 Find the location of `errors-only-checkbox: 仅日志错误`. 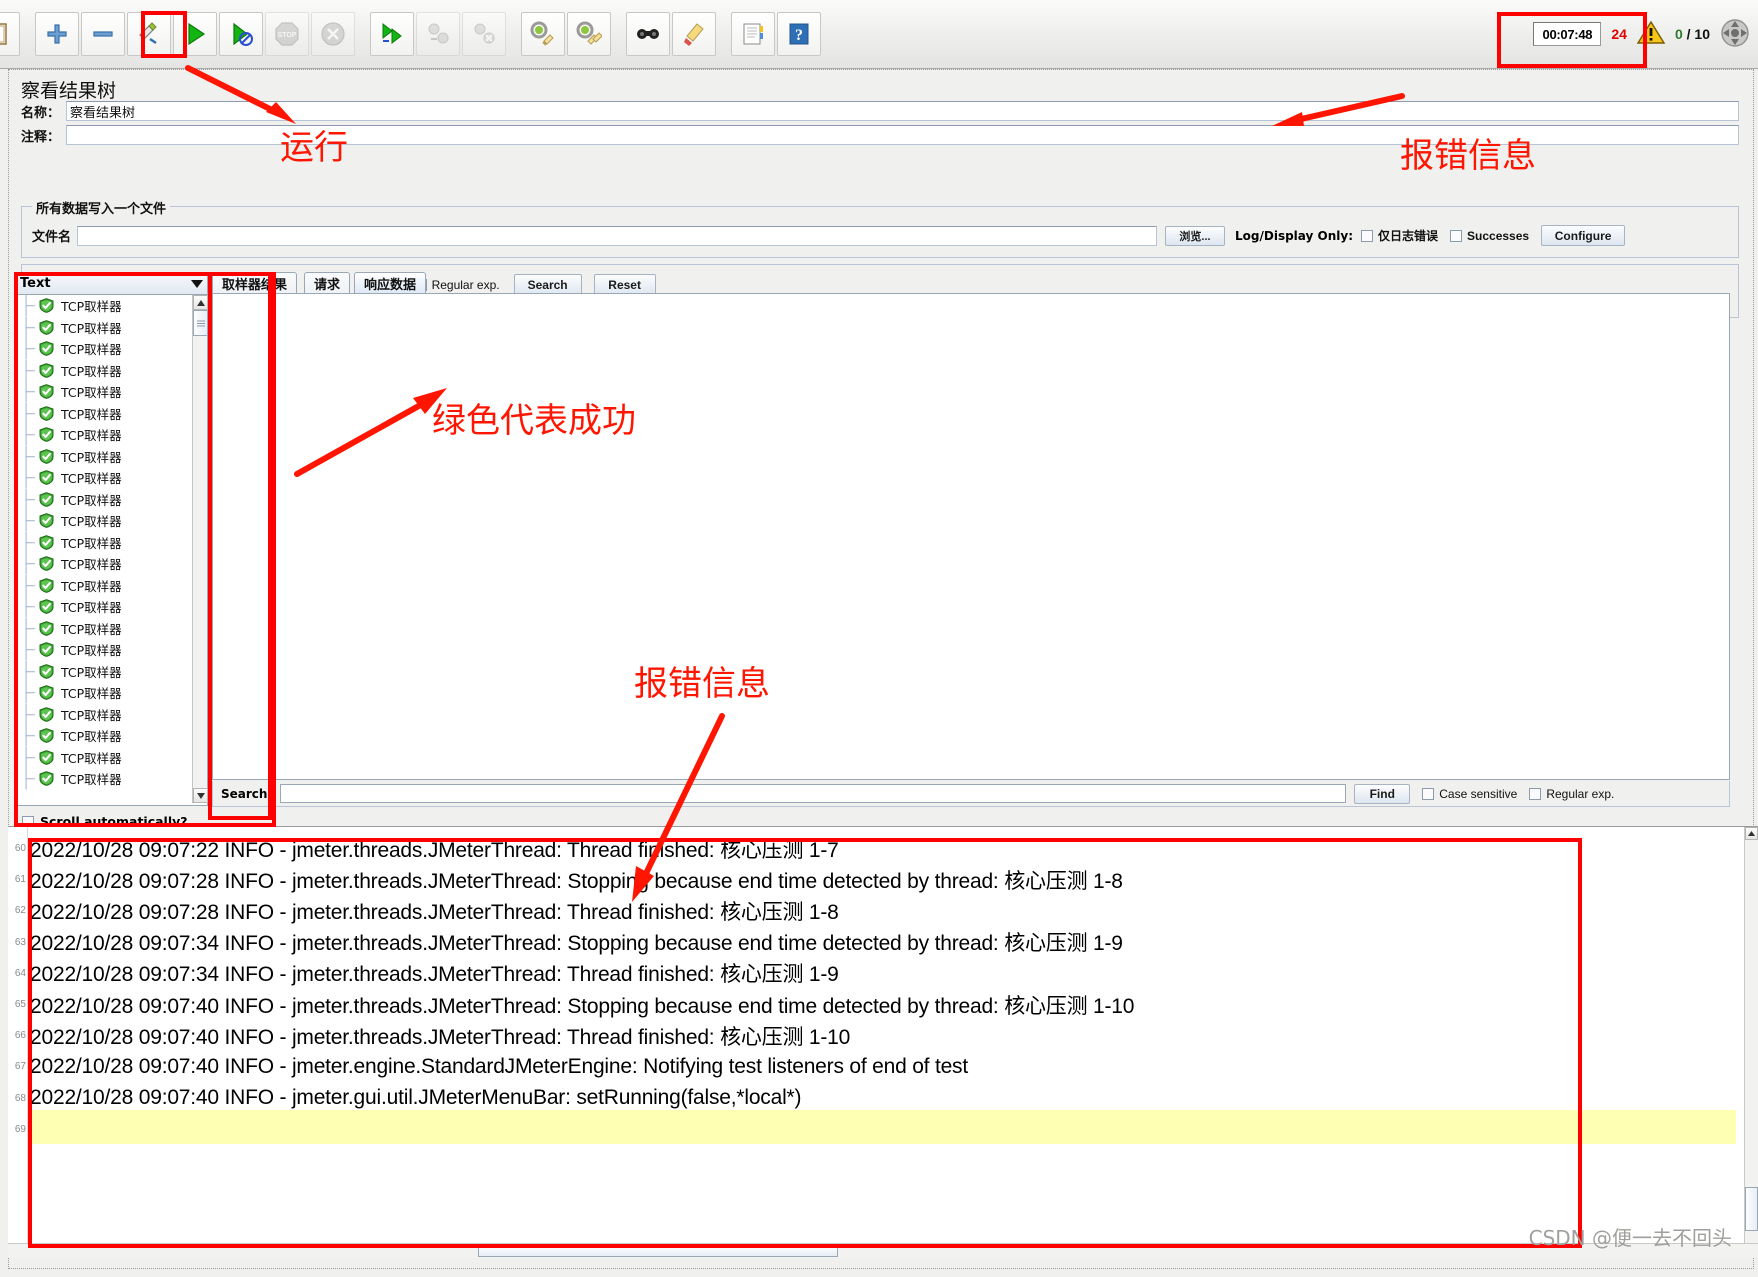

errors-only-checkbox: 仅日志错误 is located at coordinates (1399, 235).